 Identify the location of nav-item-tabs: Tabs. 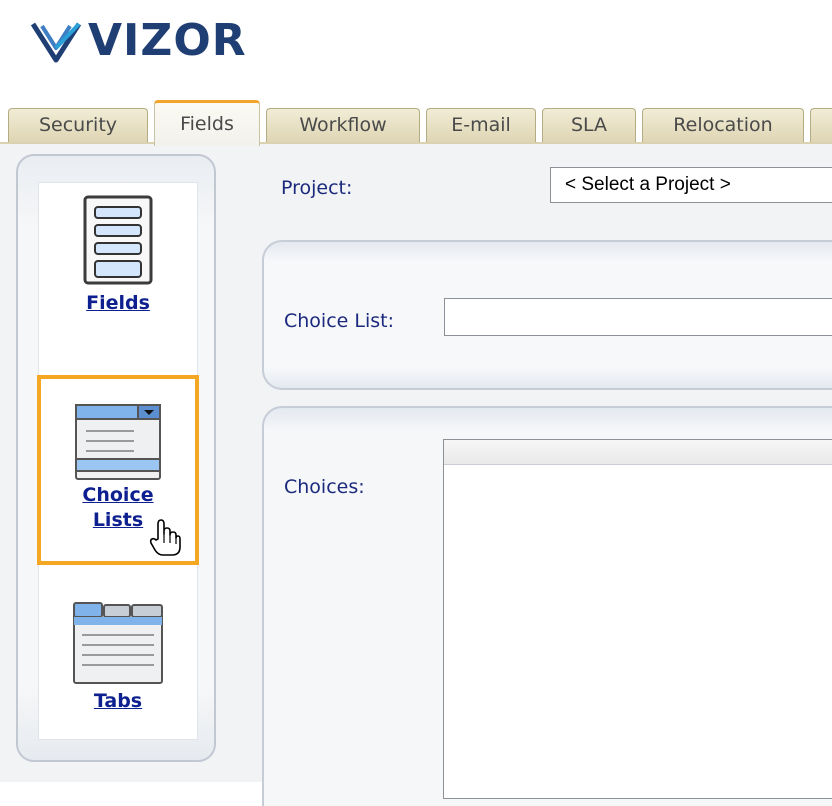
(118, 663).